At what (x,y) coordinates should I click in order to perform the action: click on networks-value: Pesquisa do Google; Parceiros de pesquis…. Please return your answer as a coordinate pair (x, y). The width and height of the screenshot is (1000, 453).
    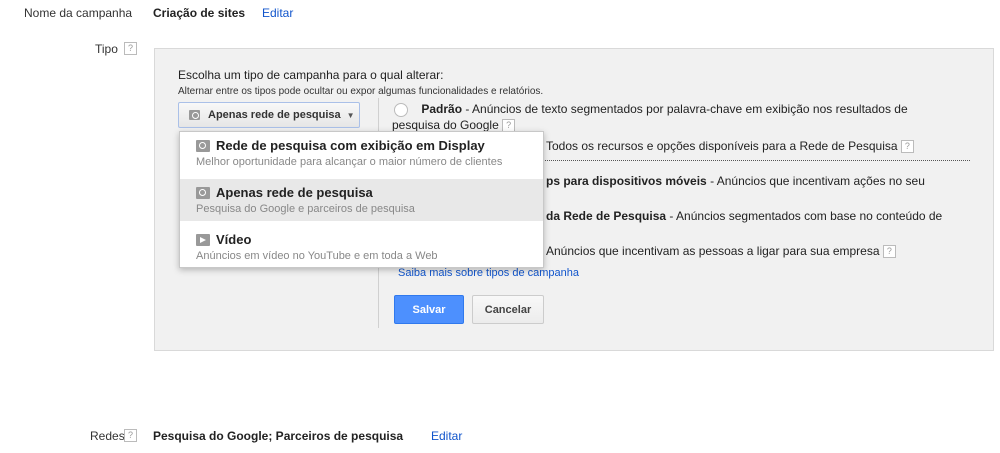
    Looking at the image, I should click on (278, 436).